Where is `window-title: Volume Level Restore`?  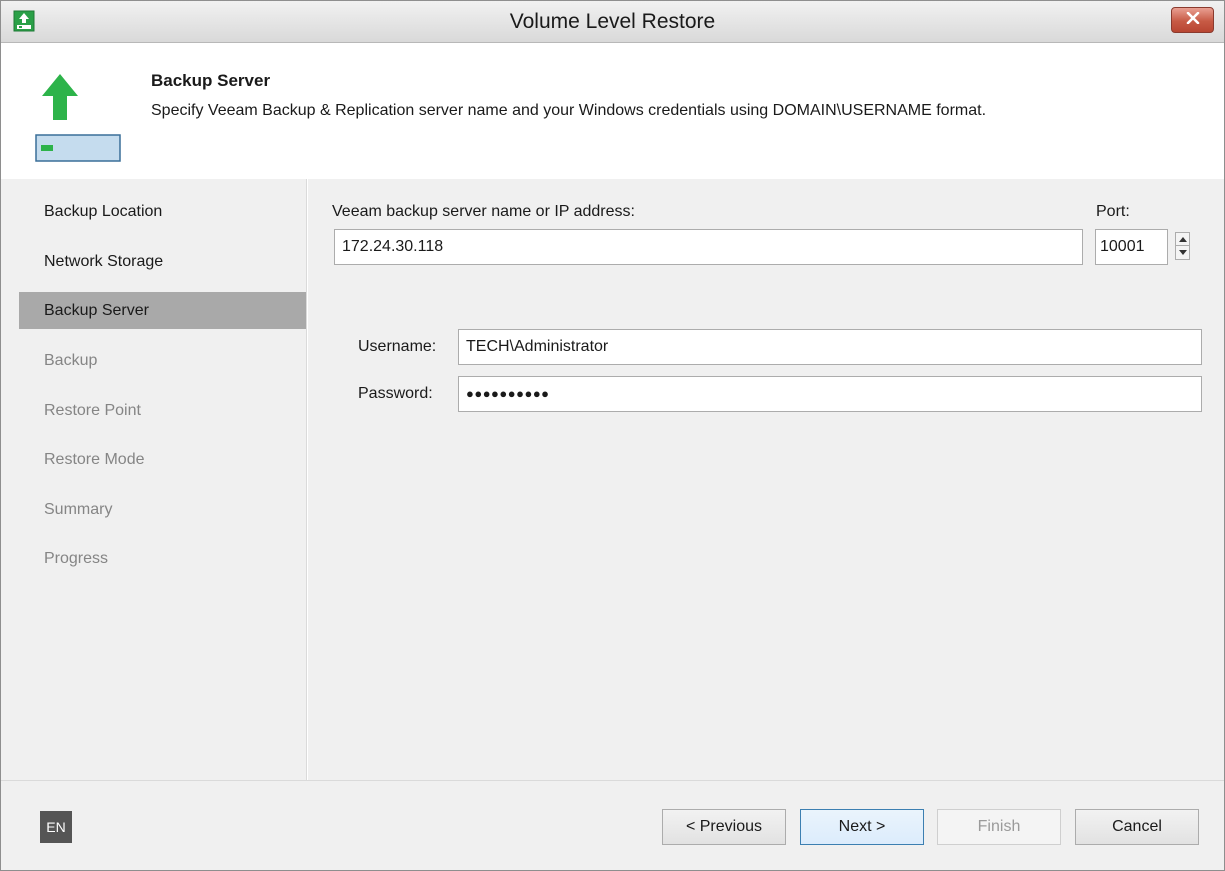
window-title: Volume Level Restore is located at coordinates (612, 21).